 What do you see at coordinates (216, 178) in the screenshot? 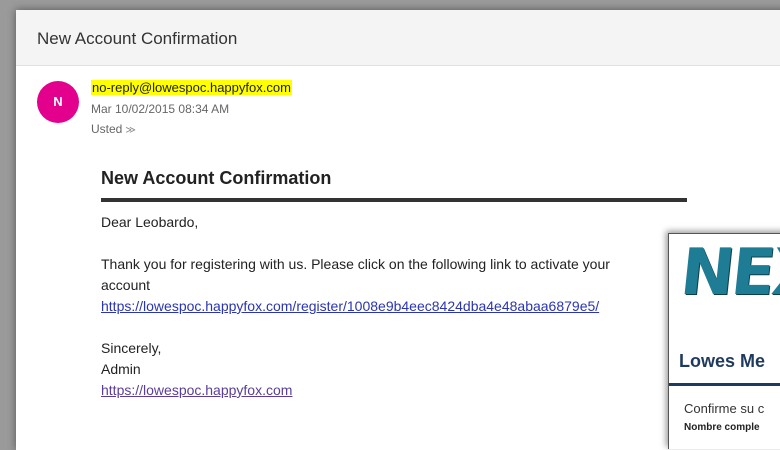
I see `body-heading: New Account Confirmation` at bounding box center [216, 178].